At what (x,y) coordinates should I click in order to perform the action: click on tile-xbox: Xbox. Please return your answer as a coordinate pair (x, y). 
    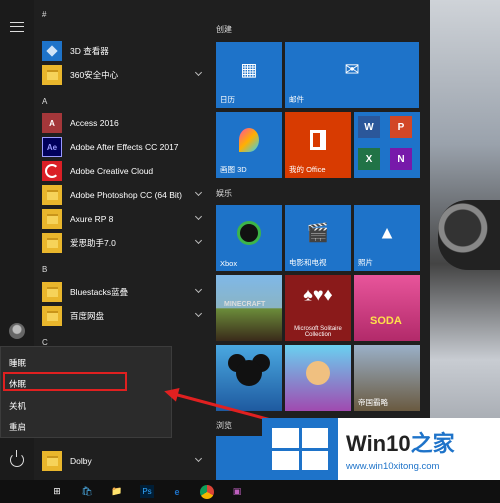
    Looking at the image, I should click on (249, 238).